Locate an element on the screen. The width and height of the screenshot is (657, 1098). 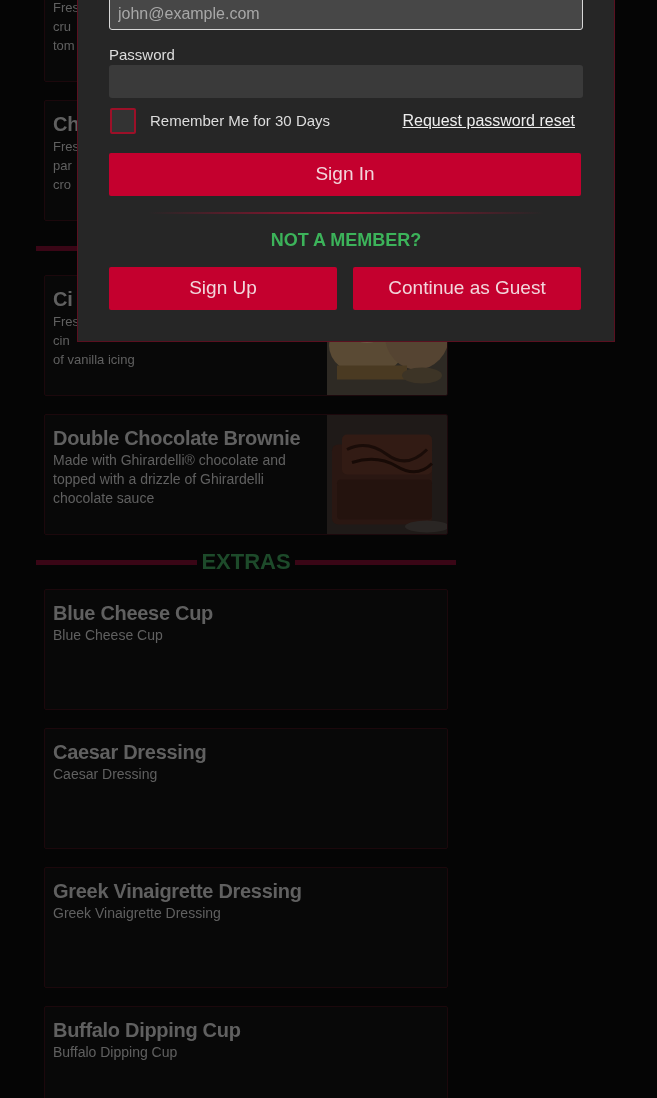
remember-label: Remember Me for 30 Days is located at coordinates (240, 120).